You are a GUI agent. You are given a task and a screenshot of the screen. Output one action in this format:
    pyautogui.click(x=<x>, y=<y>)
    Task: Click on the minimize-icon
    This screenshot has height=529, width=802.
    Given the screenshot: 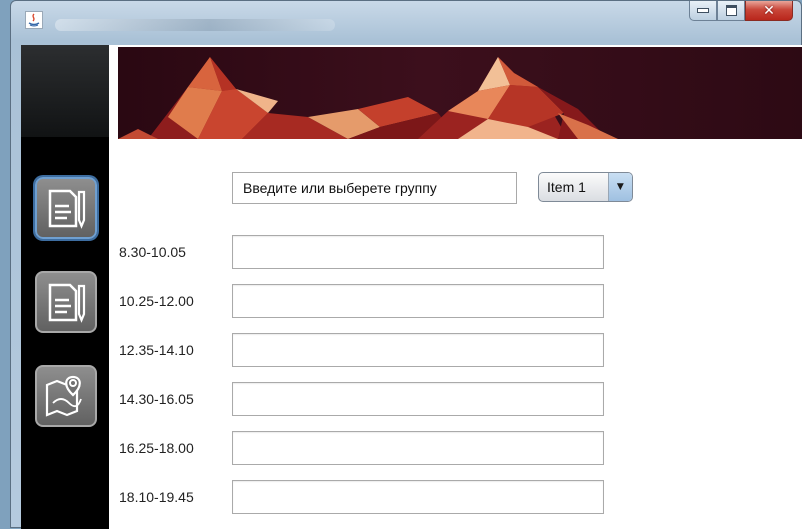 What is the action you would take?
    pyautogui.click(x=703, y=10)
    